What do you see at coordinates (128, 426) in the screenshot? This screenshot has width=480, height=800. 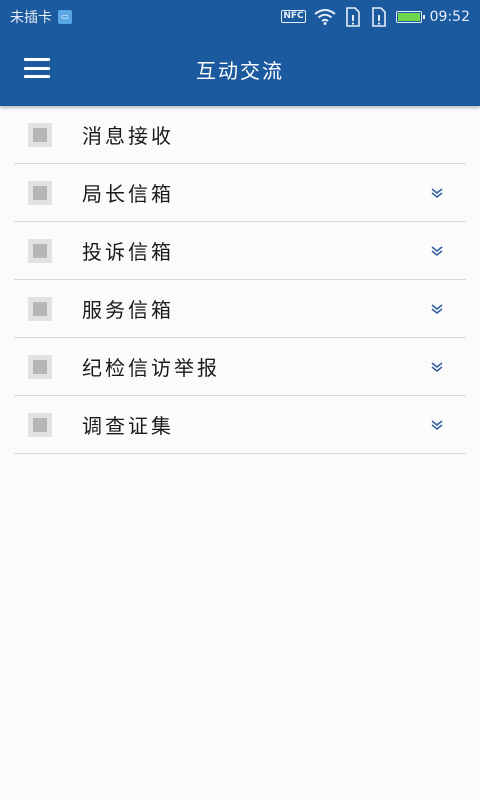 I see `menu-item-label: 调查证集` at bounding box center [128, 426].